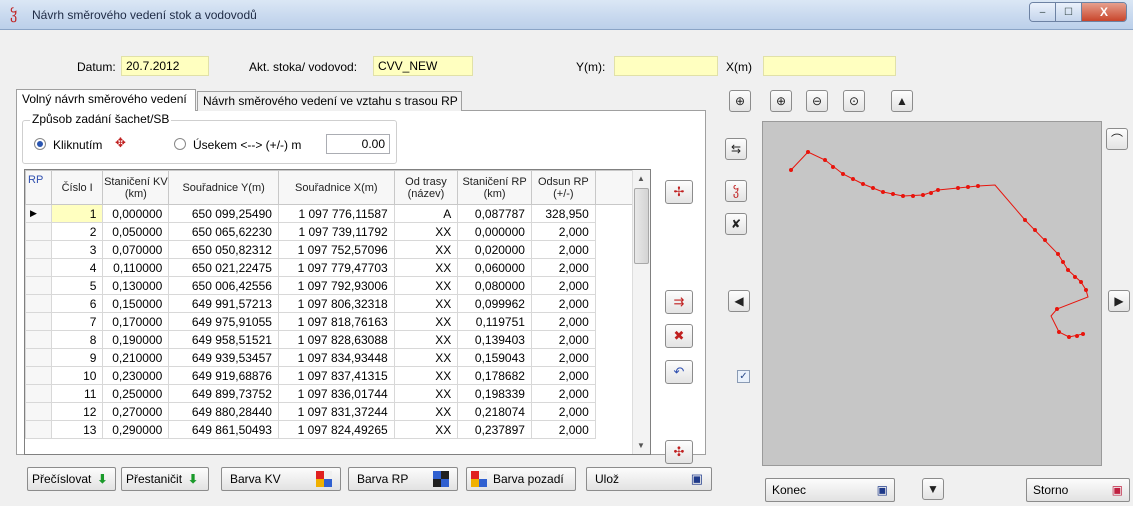 This screenshot has width=1133, height=506. What do you see at coordinates (77, 375) in the screenshot?
I see `table-cell: 10` at bounding box center [77, 375].